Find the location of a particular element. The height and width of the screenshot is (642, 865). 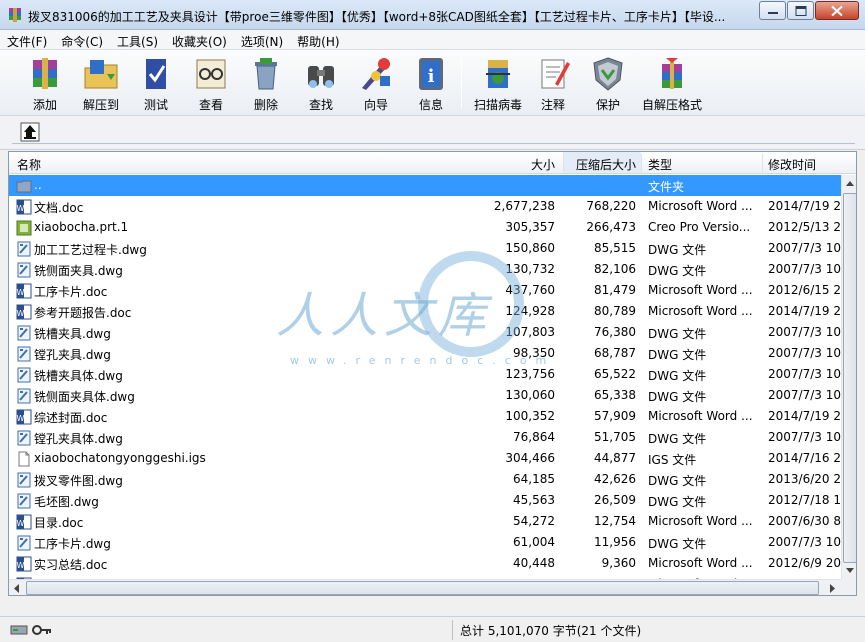

horizontal-scrollbar is located at coordinates (425, 587).